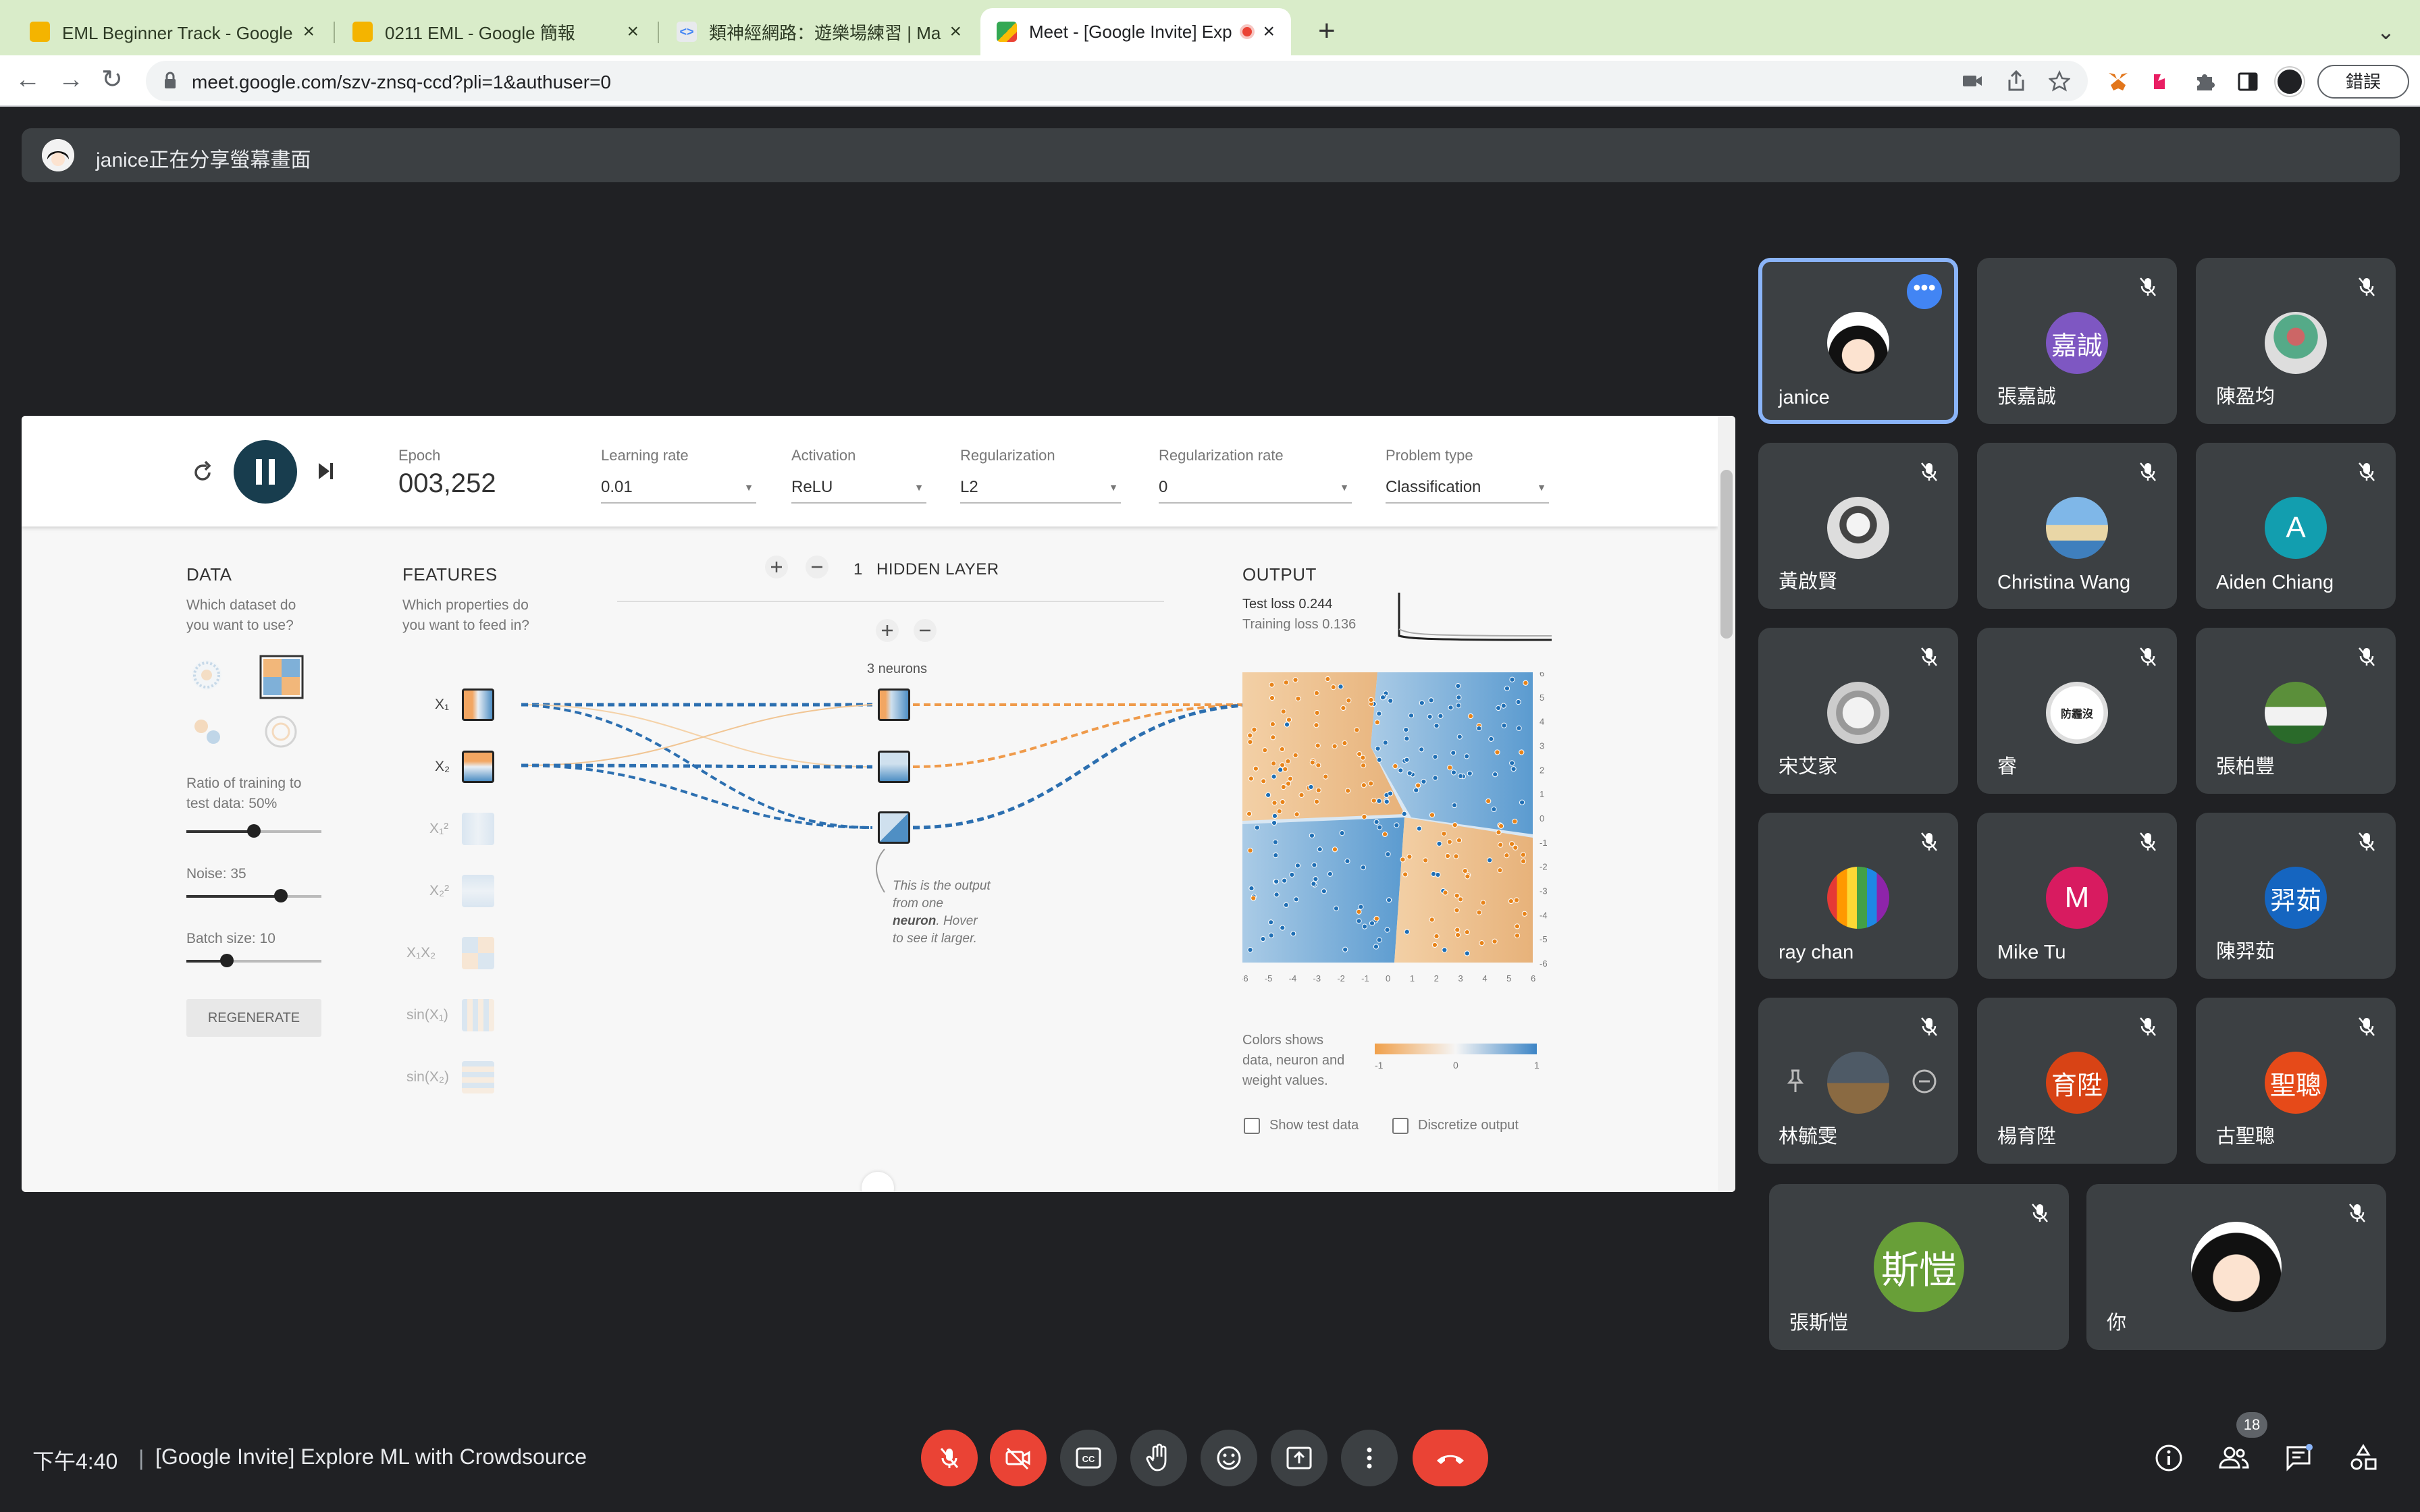 The height and width of the screenshot is (1512, 2420). What do you see at coordinates (202, 471) in the screenshot?
I see `reset-icon` at bounding box center [202, 471].